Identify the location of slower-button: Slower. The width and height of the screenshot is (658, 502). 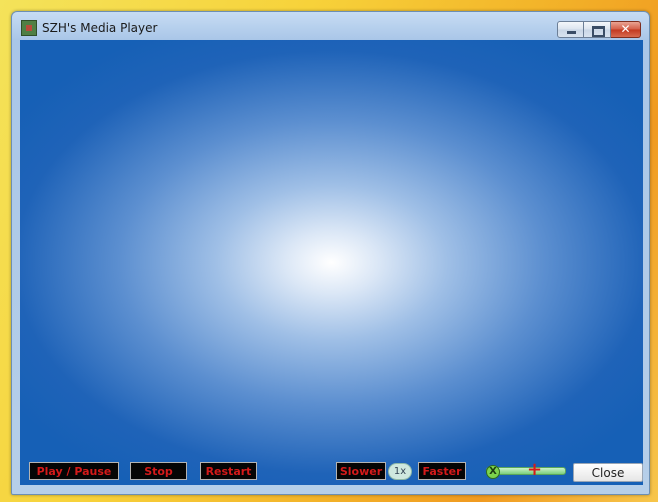
(361, 471).